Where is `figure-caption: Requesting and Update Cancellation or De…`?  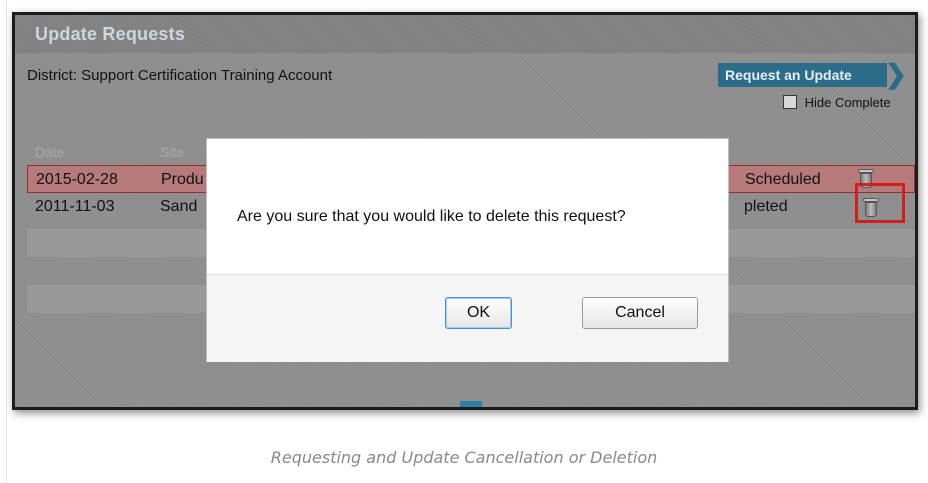 figure-caption: Requesting and Update Cancellation or De… is located at coordinates (464, 457).